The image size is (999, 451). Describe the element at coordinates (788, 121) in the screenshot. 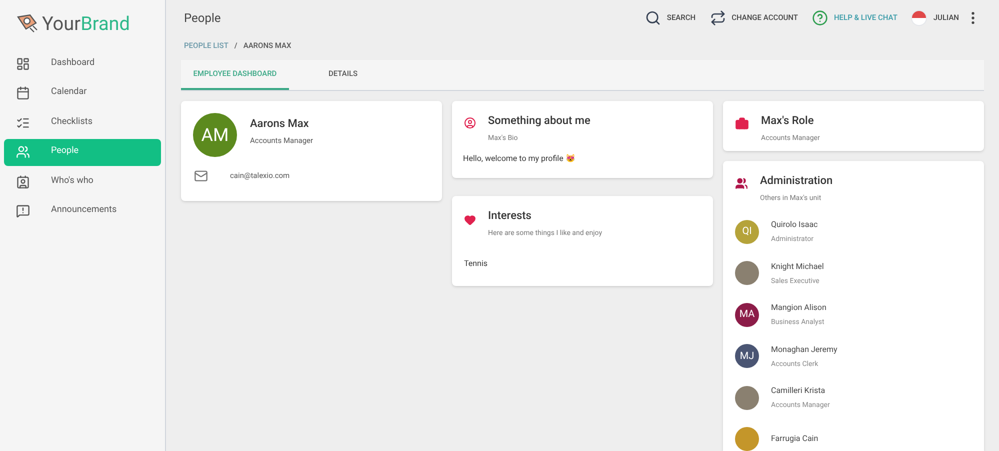

I see `card-title: Max's Role` at that location.